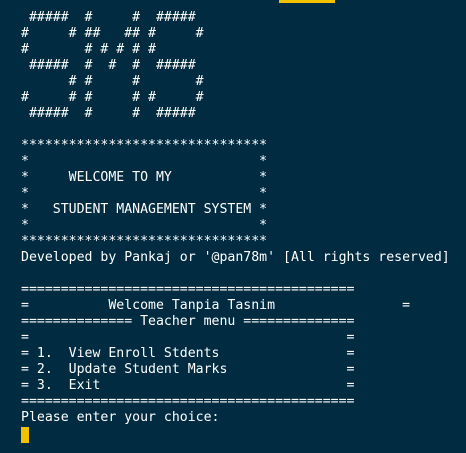 This screenshot has width=466, height=453. What do you see at coordinates (144, 145) in the screenshot?
I see `welcome-box-line-1: *******************************` at bounding box center [144, 145].